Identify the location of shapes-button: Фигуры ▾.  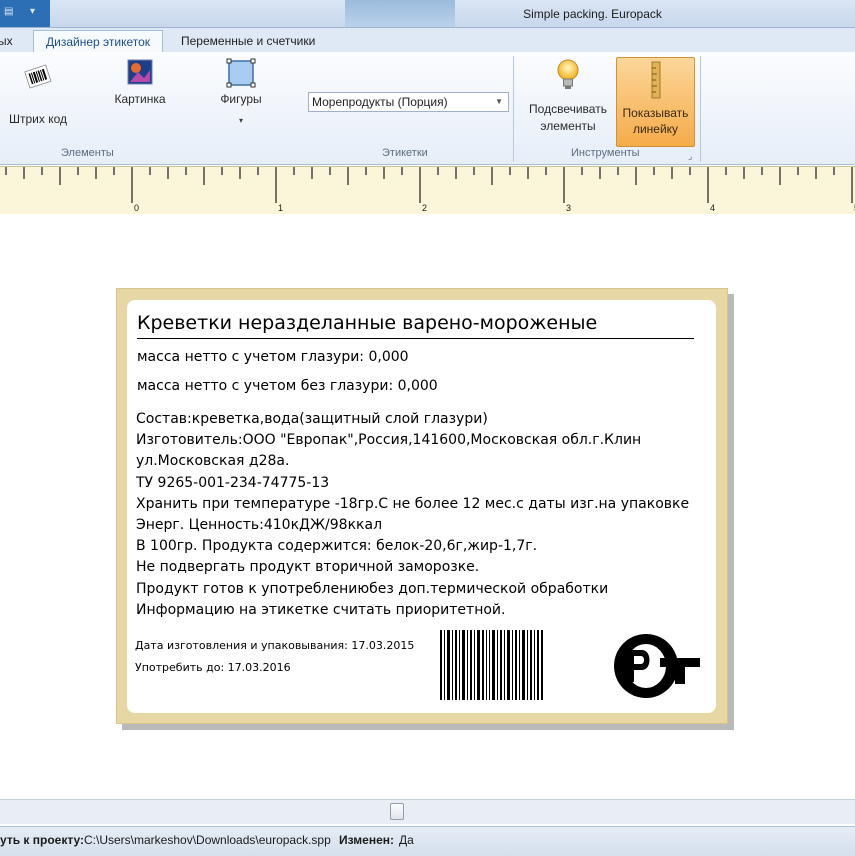
(241, 91).